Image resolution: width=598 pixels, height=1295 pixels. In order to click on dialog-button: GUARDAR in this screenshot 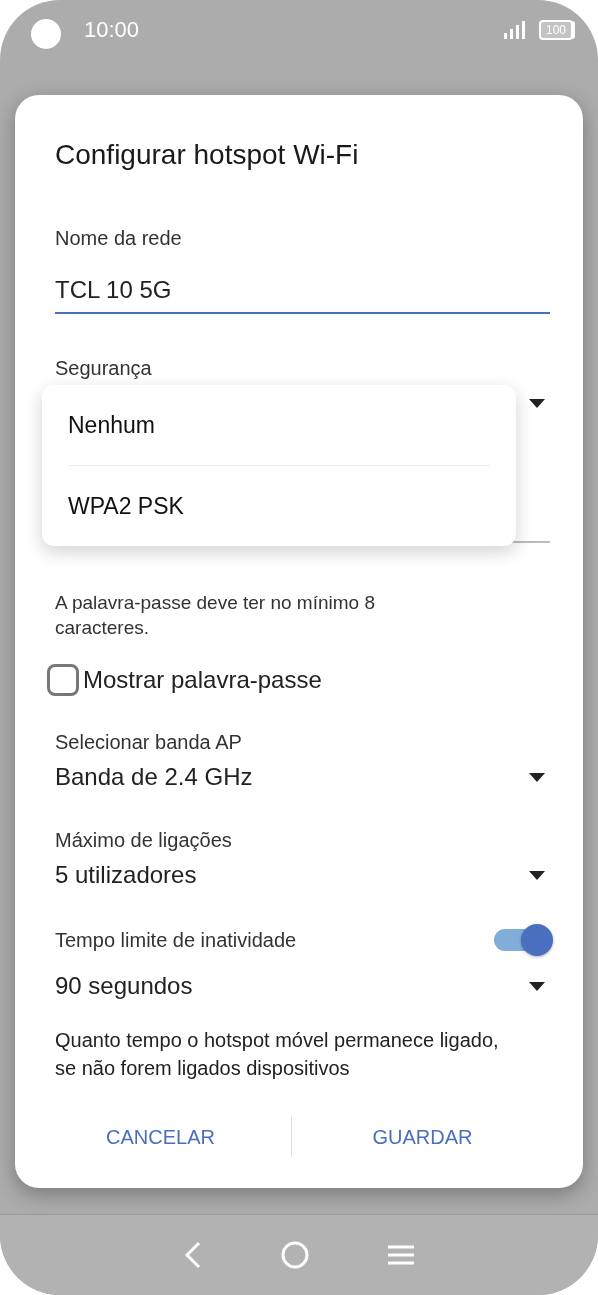, I will do `click(422, 1137)`.